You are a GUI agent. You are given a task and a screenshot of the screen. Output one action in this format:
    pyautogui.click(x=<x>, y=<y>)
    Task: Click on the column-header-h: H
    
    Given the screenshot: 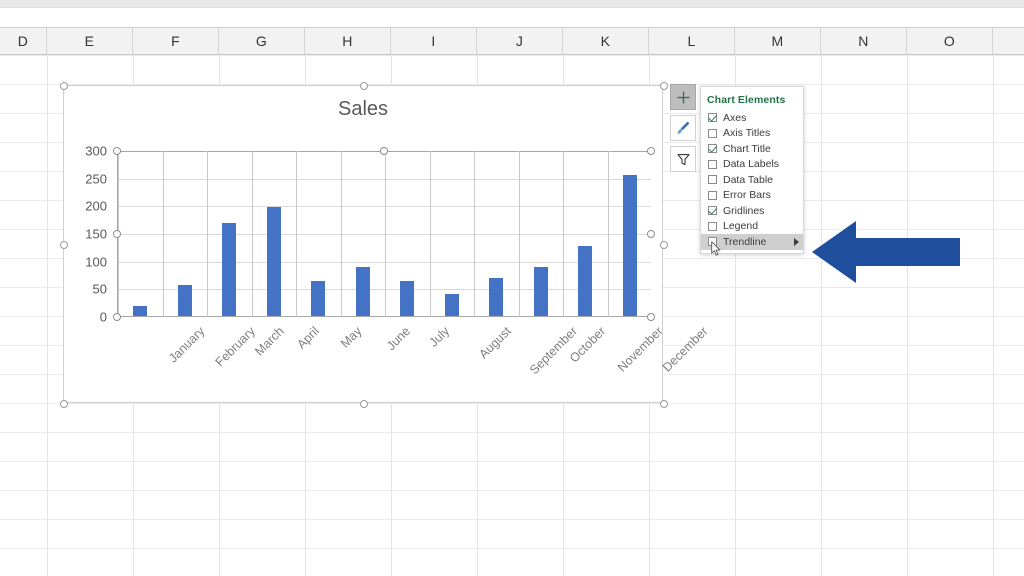 What is the action you would take?
    pyautogui.click(x=348, y=41)
    